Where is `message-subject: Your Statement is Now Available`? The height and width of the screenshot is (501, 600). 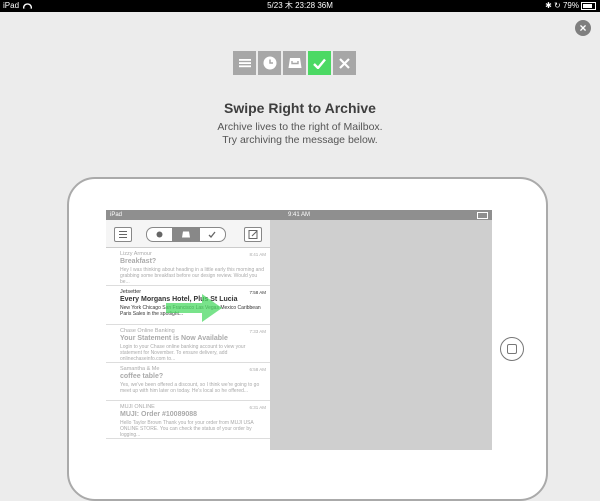
message-subject: Your Statement is Now Available is located at coordinates (174, 338).